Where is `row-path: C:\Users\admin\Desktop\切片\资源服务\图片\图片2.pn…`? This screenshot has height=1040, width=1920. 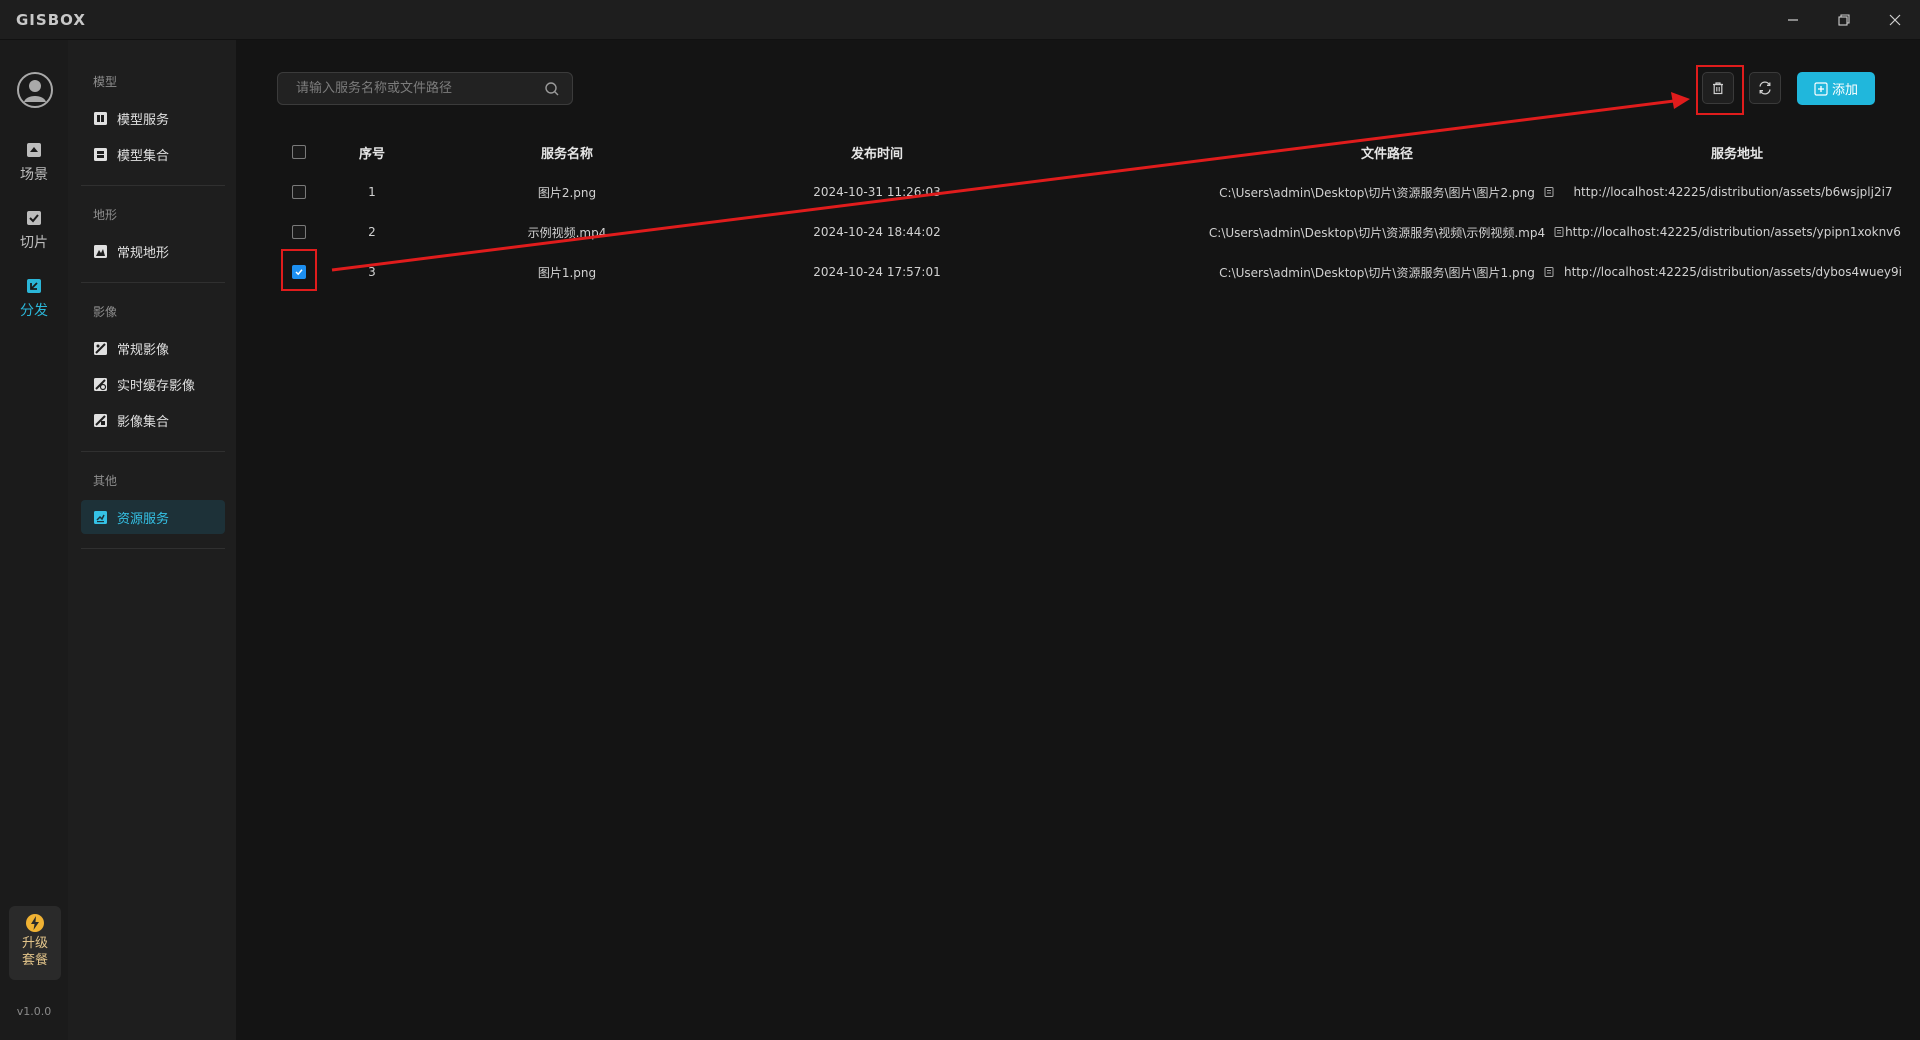 row-path: C:\Users\admin\Desktop\切片\资源服务\图片\图片2.pn… is located at coordinates (1377, 192).